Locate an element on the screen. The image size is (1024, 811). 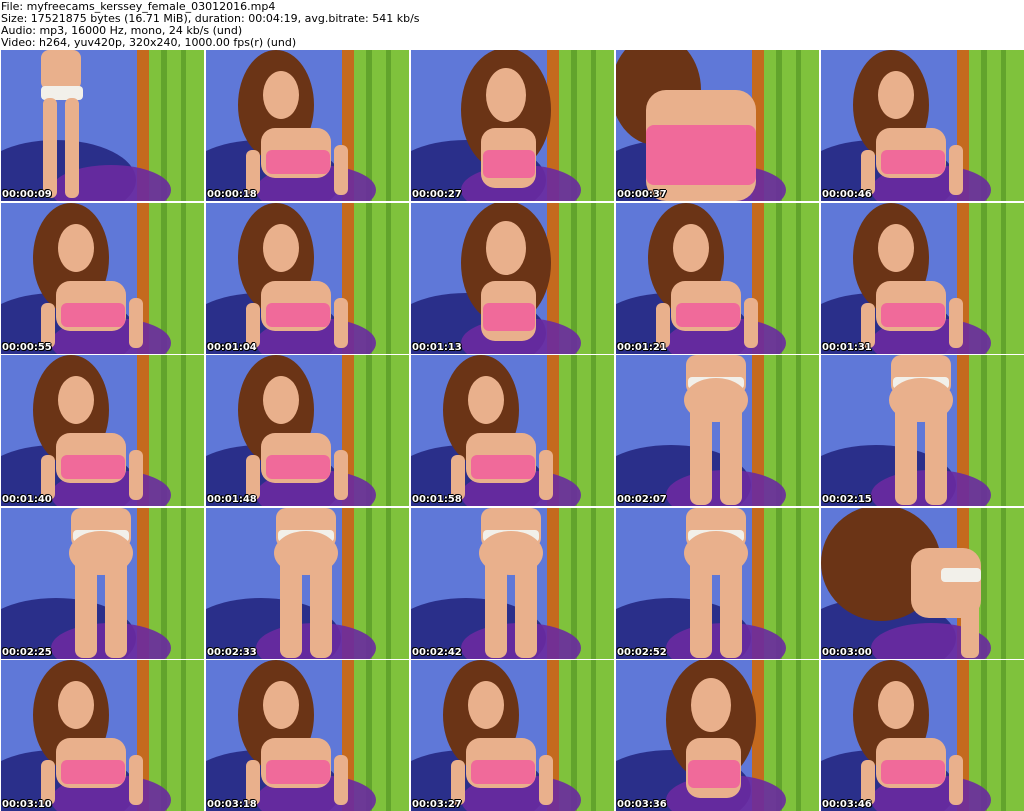
timestamp-label: 00:02:42 is located at coordinates (437, 652).